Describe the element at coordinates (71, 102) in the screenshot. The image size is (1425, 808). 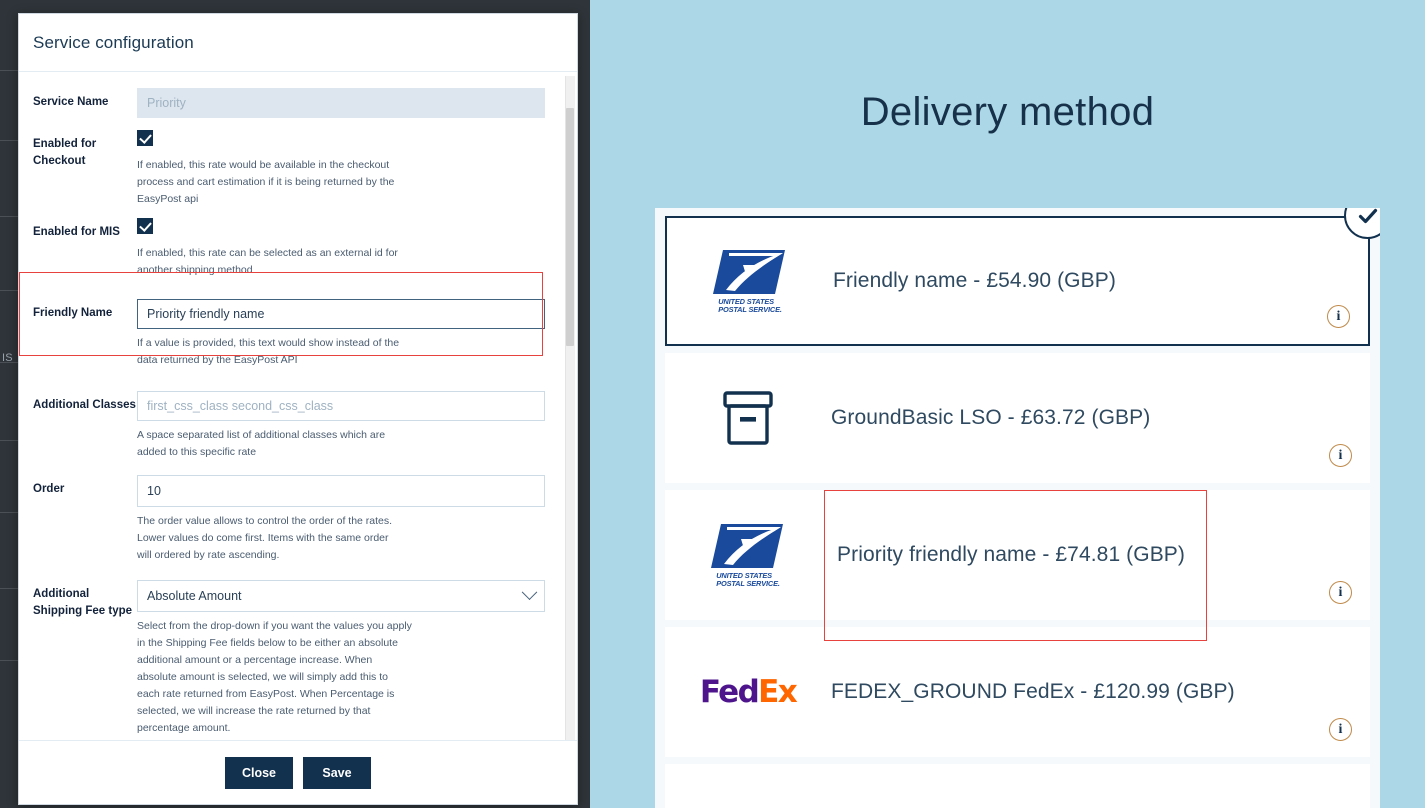
I see `field-label-service-name: Service Name` at that location.